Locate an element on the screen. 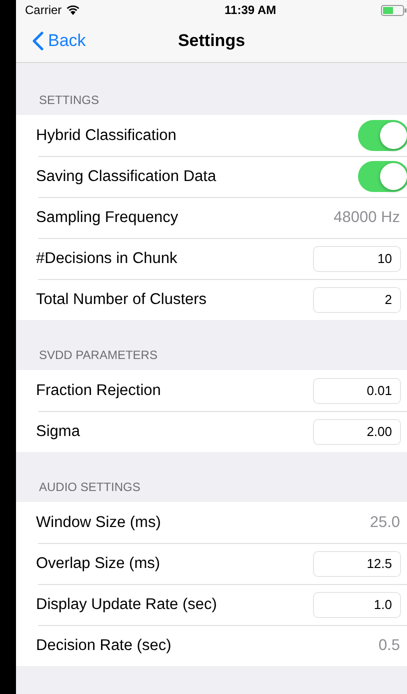  clock-time: 11:39 AM is located at coordinates (250, 10).